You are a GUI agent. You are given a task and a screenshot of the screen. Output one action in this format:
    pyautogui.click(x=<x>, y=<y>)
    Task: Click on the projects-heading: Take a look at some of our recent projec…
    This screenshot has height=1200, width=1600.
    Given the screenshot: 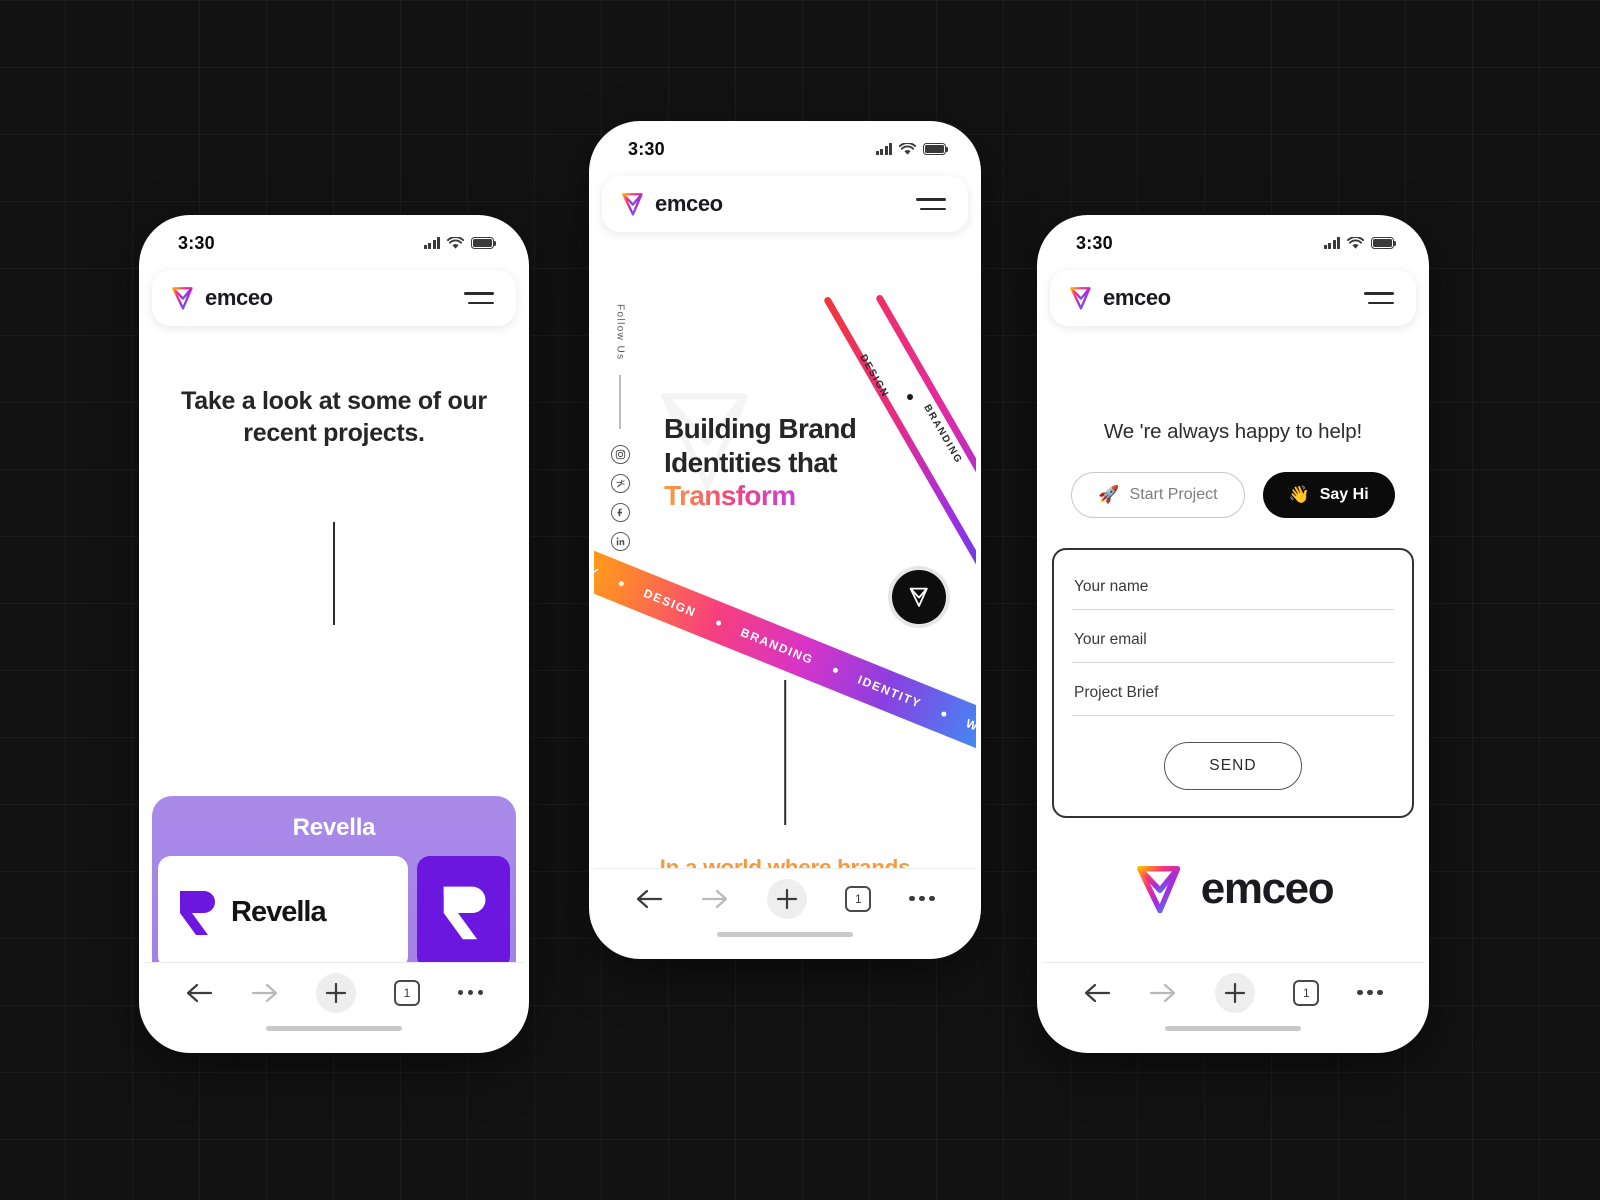 What is the action you would take?
    pyautogui.click(x=334, y=417)
    